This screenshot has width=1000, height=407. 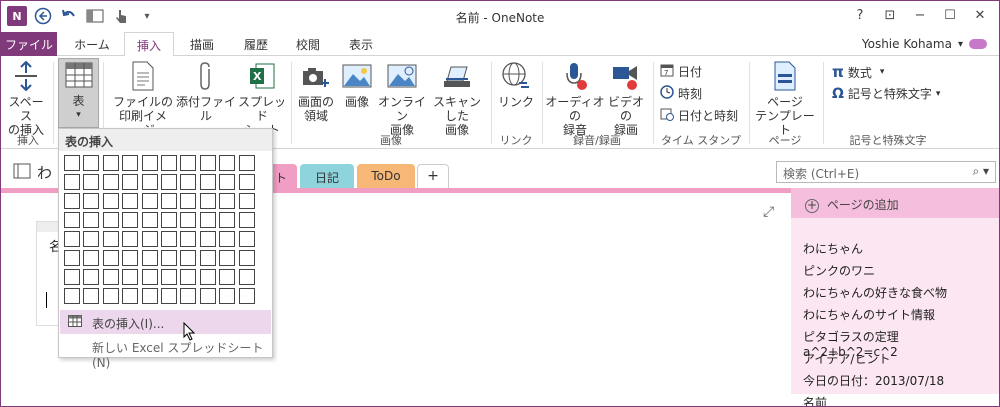 I want to click on notebook-selector: わ, so click(x=32, y=172).